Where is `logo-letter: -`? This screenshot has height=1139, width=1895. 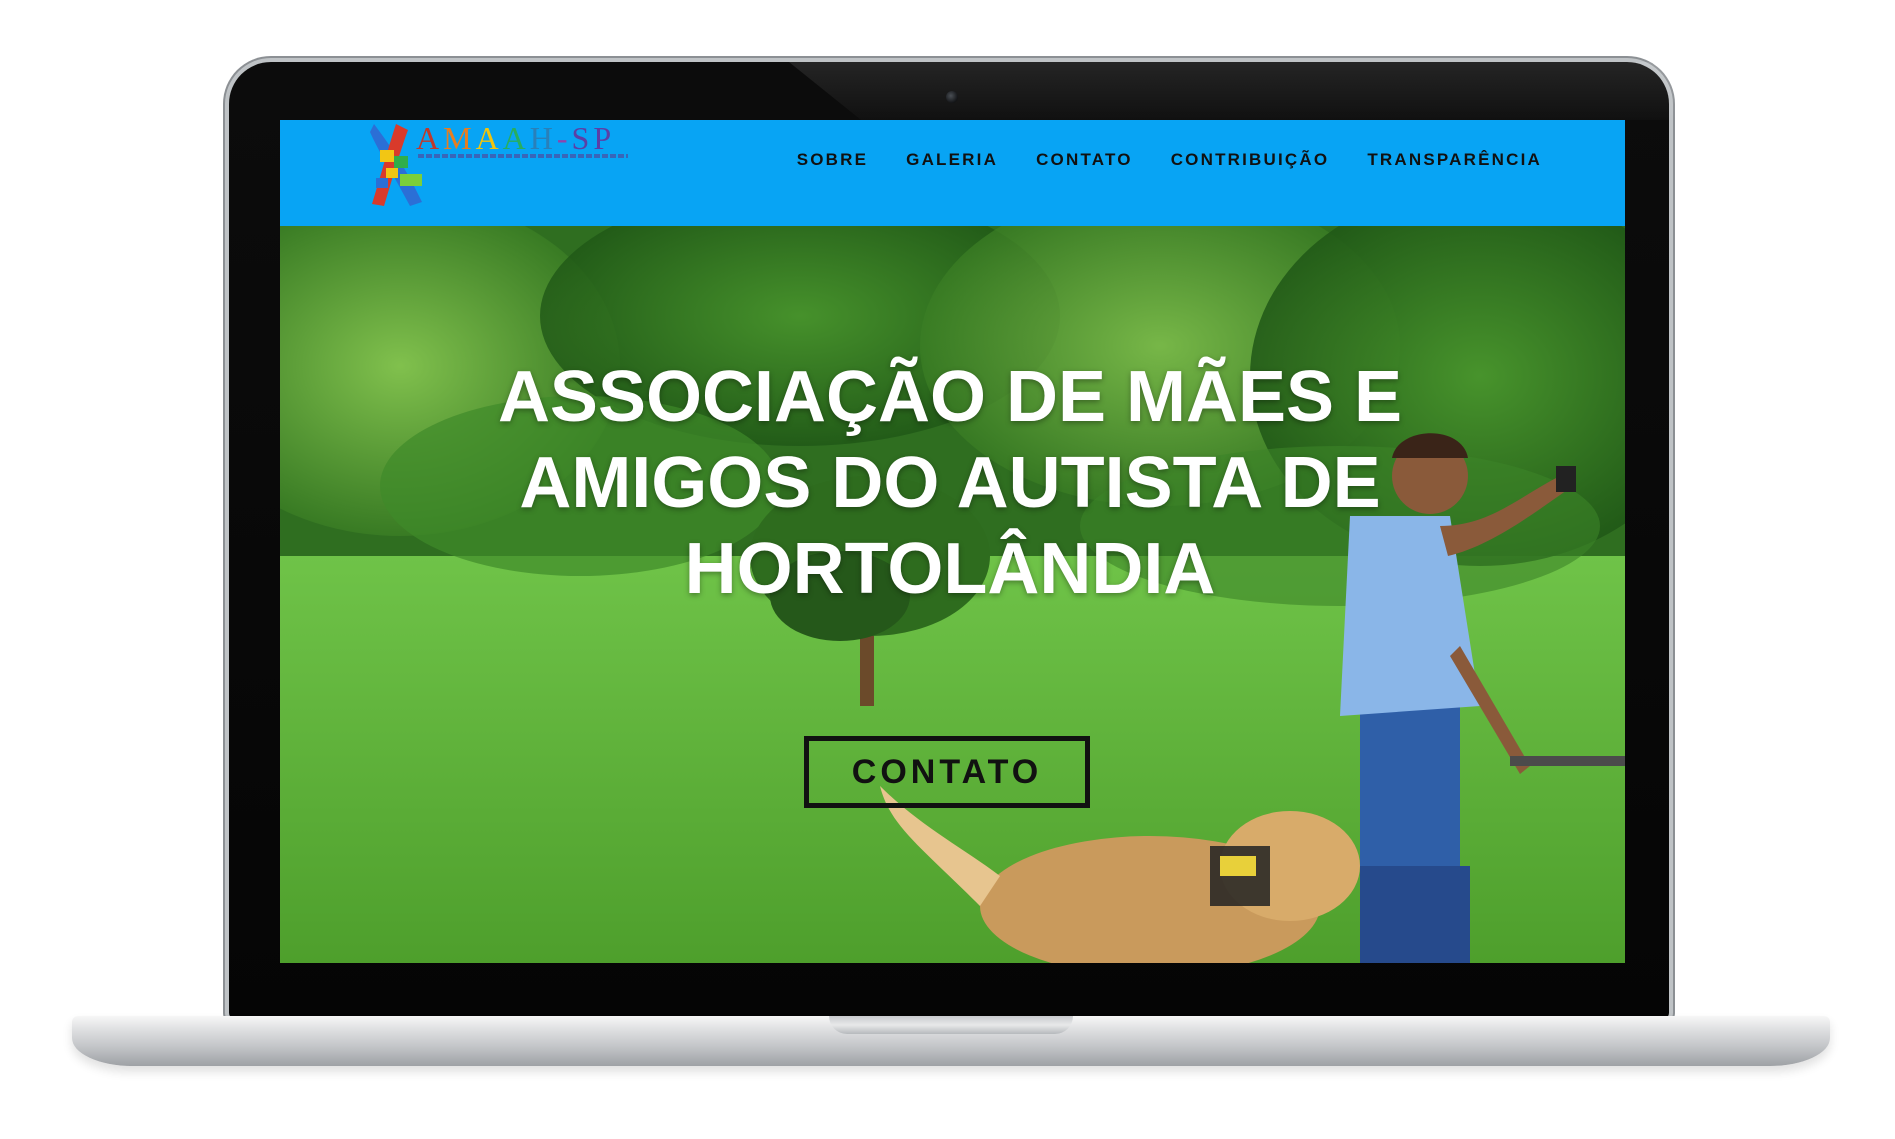
logo-letter: - is located at coordinates (564, 138).